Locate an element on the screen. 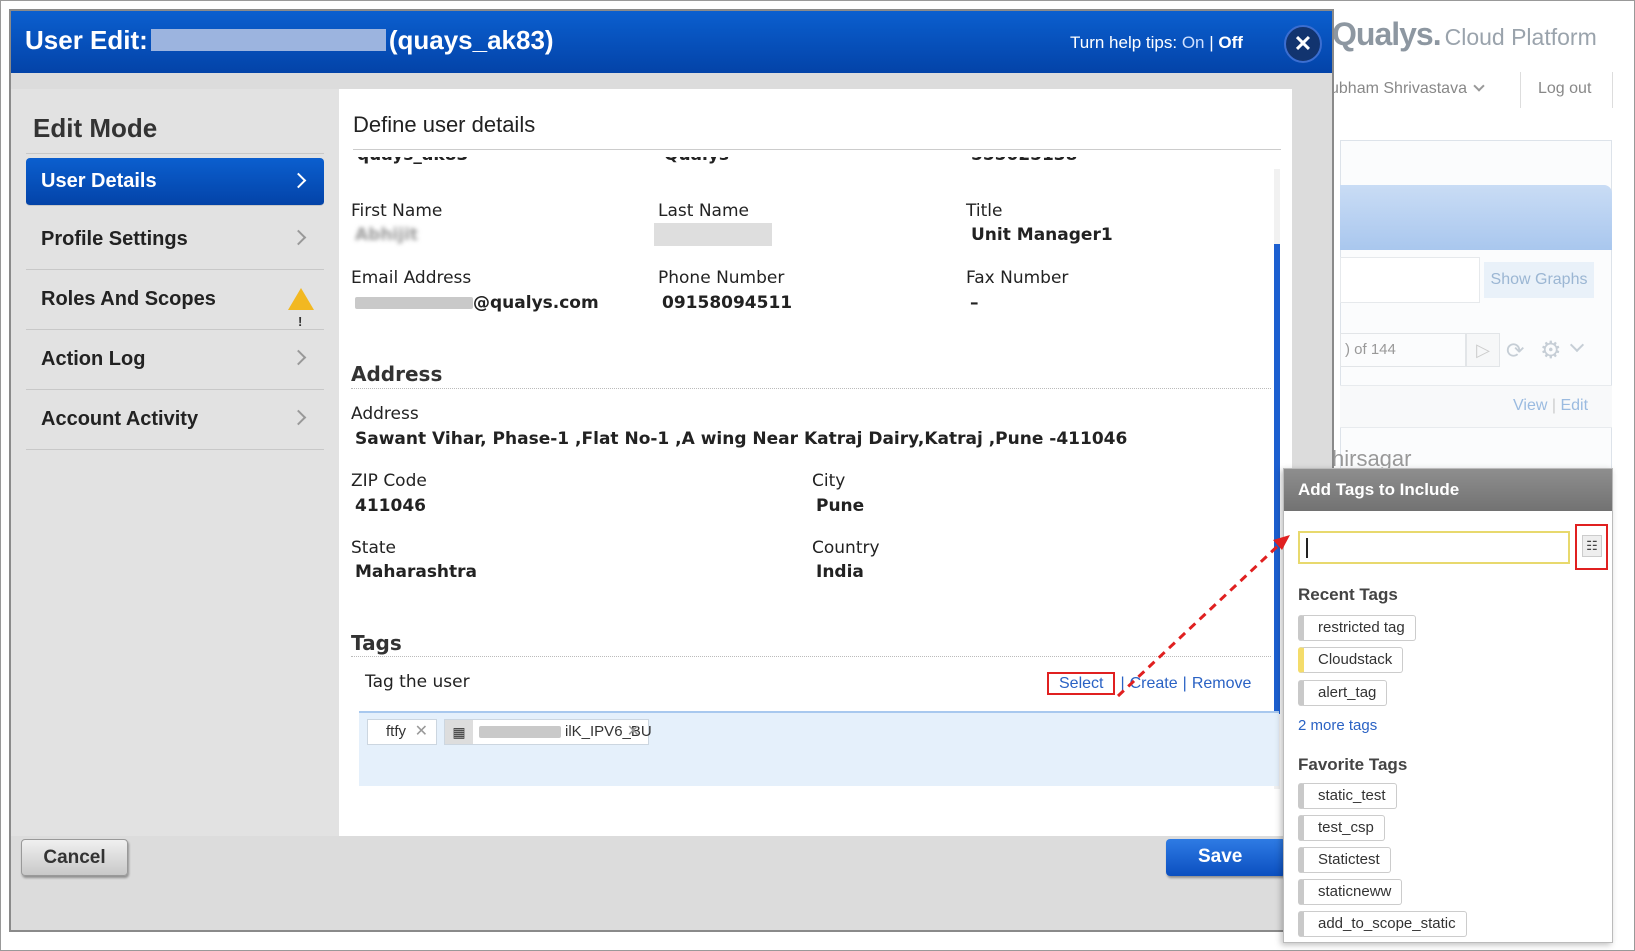 The image size is (1635, 951). email-value: @qualys.com is located at coordinates (477, 303).